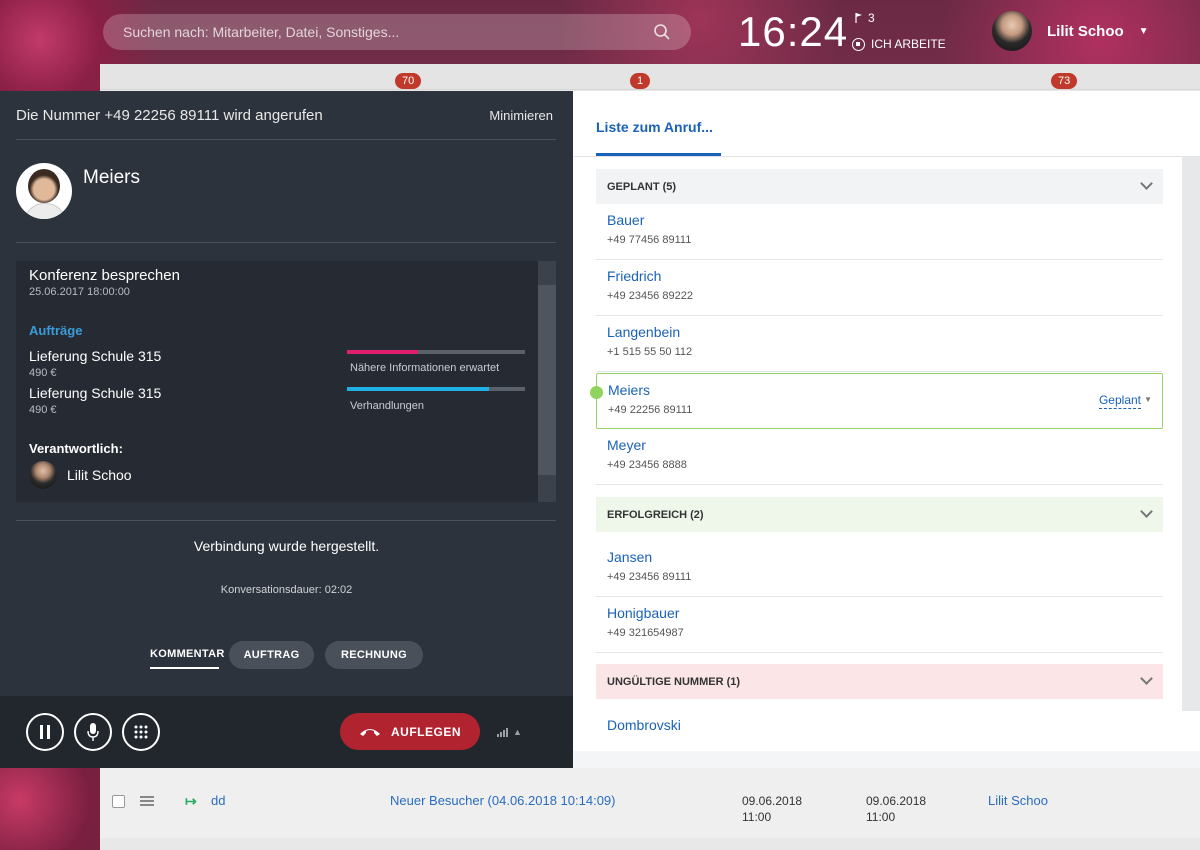 This screenshot has height=850, width=1200. Describe the element at coordinates (793, 31) in the screenshot. I see `clock: 16:24` at that location.